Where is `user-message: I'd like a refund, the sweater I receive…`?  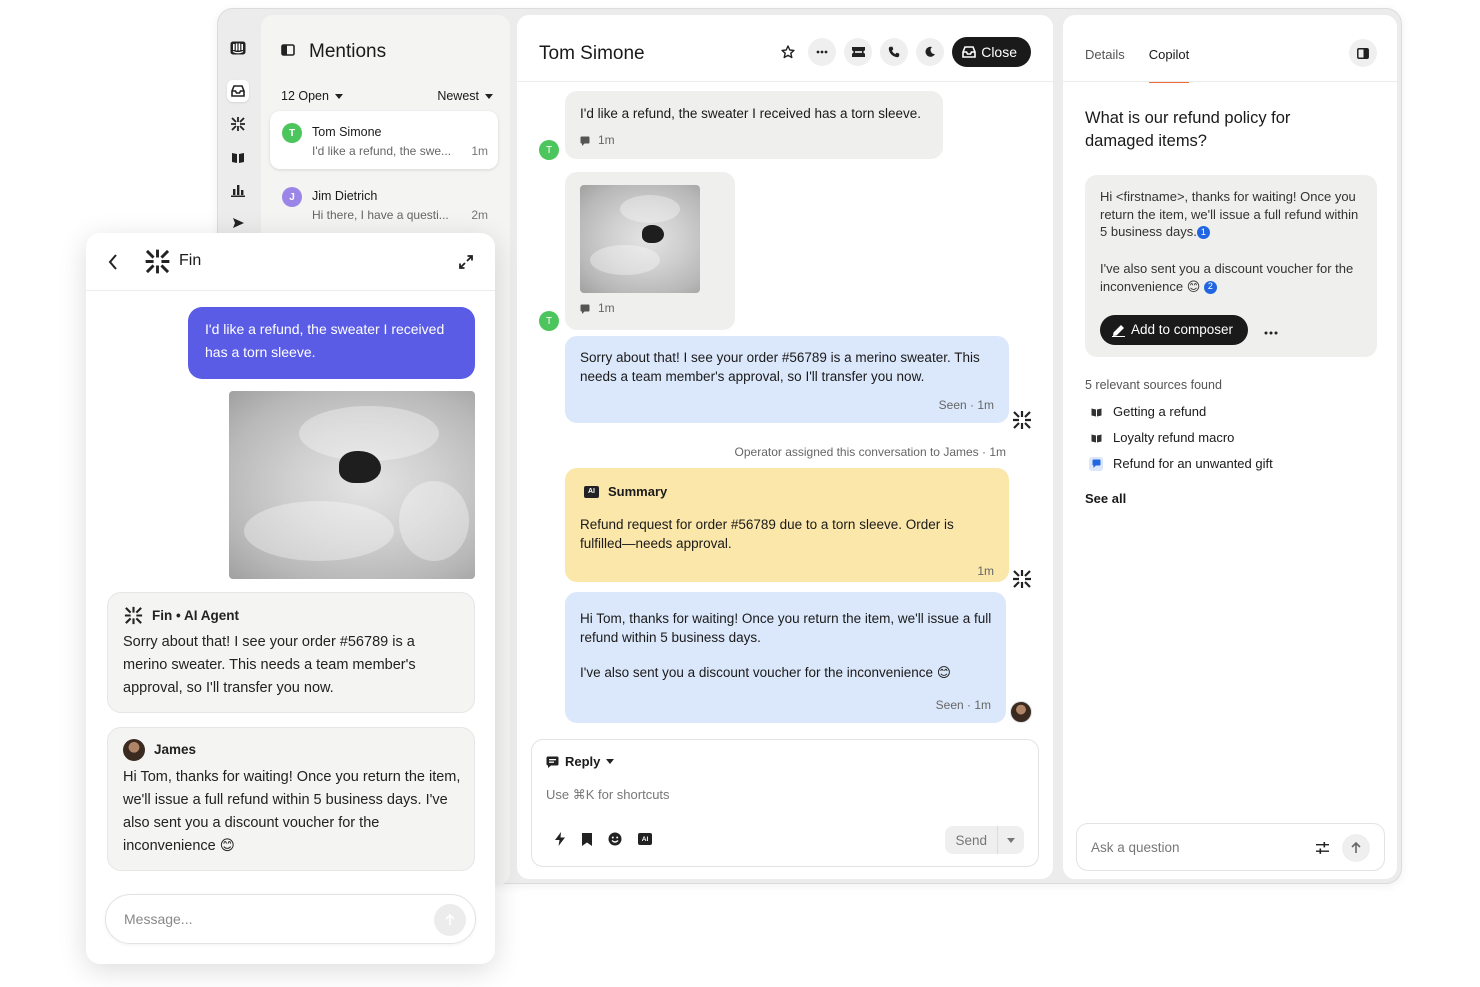
user-message: I'd like a refund, the sweater I receive… is located at coordinates (331, 343).